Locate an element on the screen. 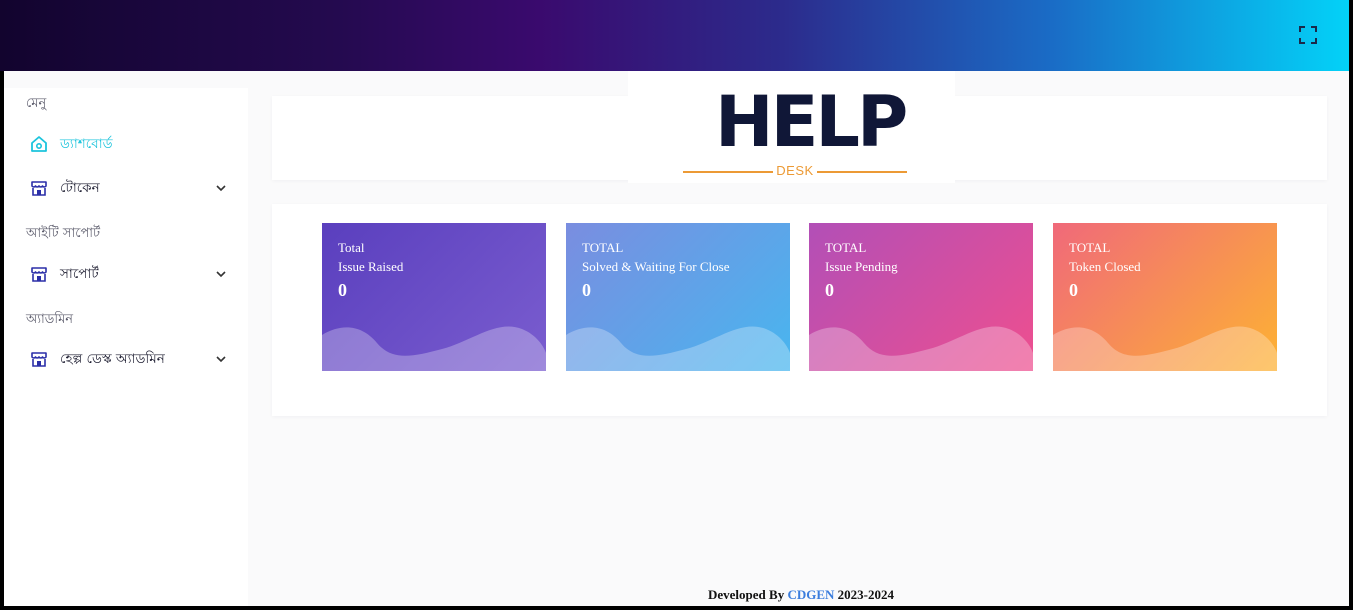 This screenshot has height=610, width=1353. footer-credit: Developed By CDGEN 2023-2024 is located at coordinates (801, 595).